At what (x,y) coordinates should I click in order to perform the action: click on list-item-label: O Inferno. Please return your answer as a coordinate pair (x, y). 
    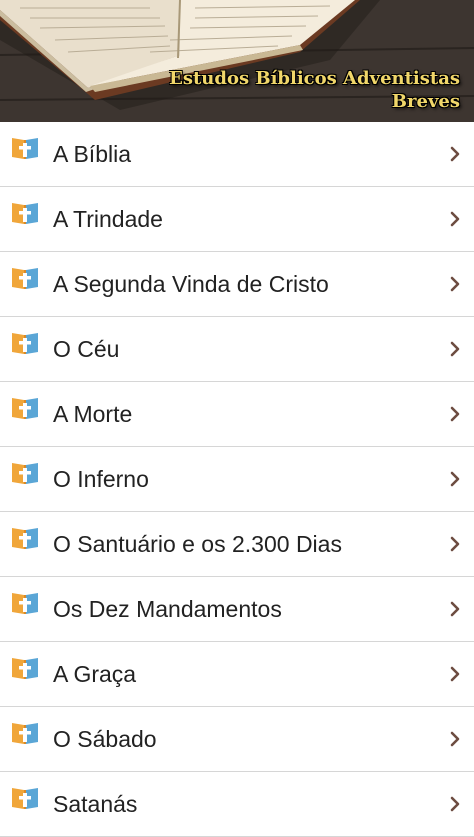
    Looking at the image, I should click on (101, 479).